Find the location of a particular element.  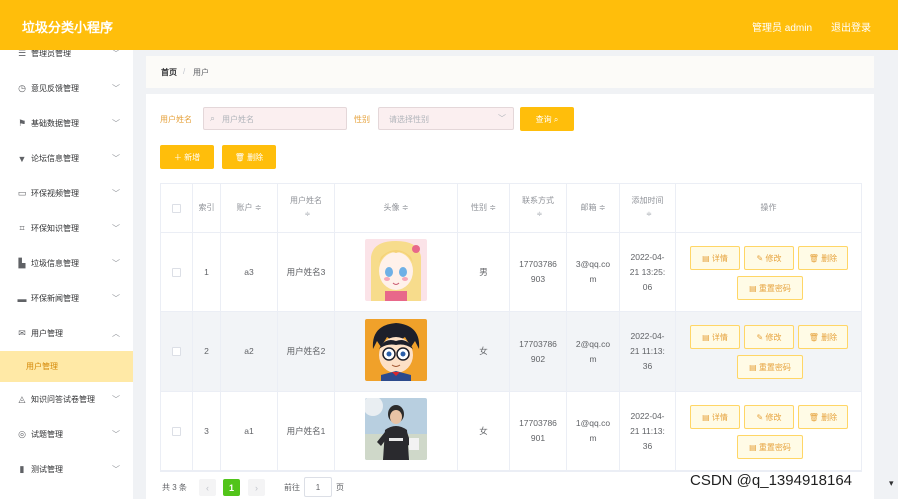

col-header-time: 添加时间 ≑ is located at coordinates (648, 208).